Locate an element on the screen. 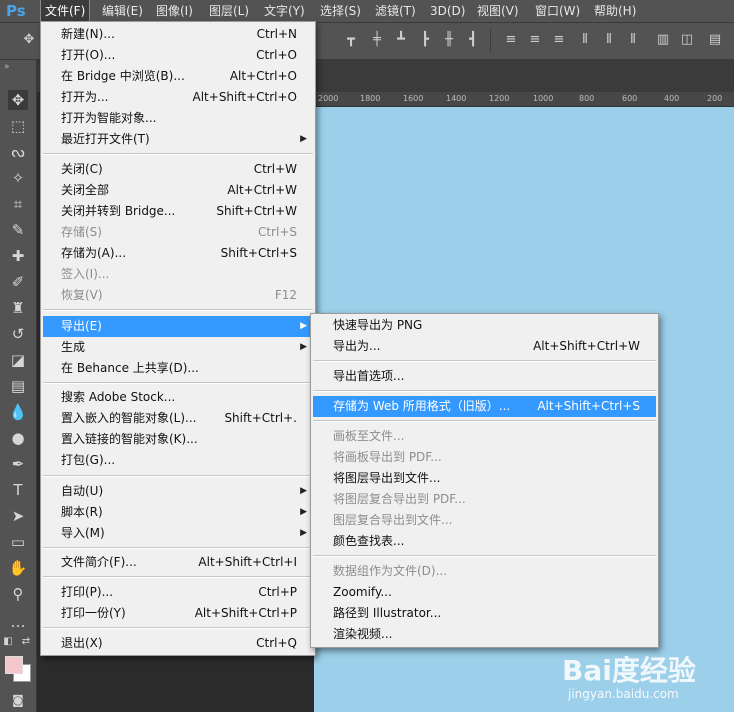  lasso-tool-icon: ᔓ is located at coordinates (18, 152).